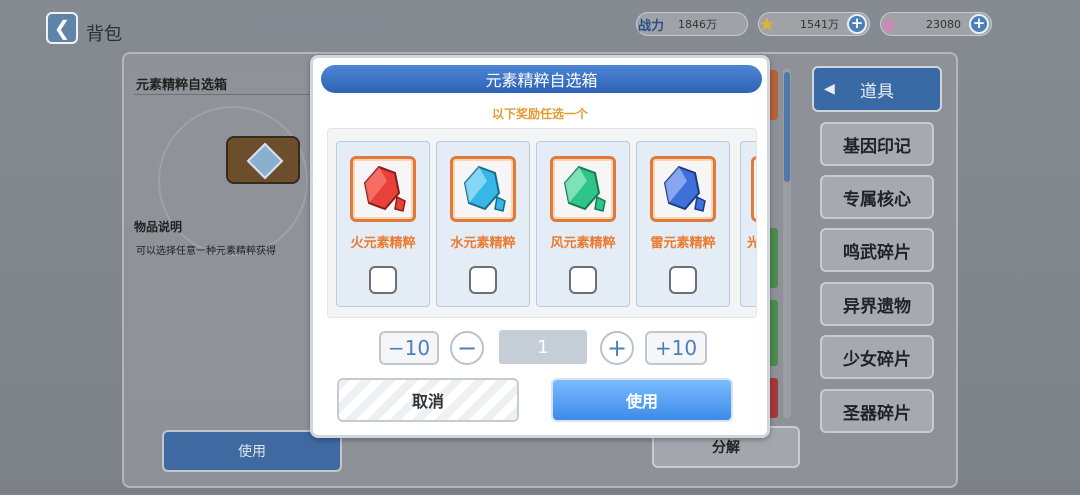 This screenshot has height=495, width=1080. What do you see at coordinates (751, 241) in the screenshot?
I see `partial-reward-name: 光` at bounding box center [751, 241].